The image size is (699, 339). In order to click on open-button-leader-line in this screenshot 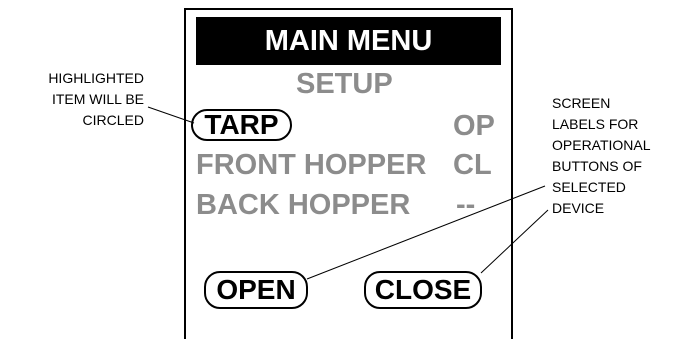, I will do `click(426, 232)`.